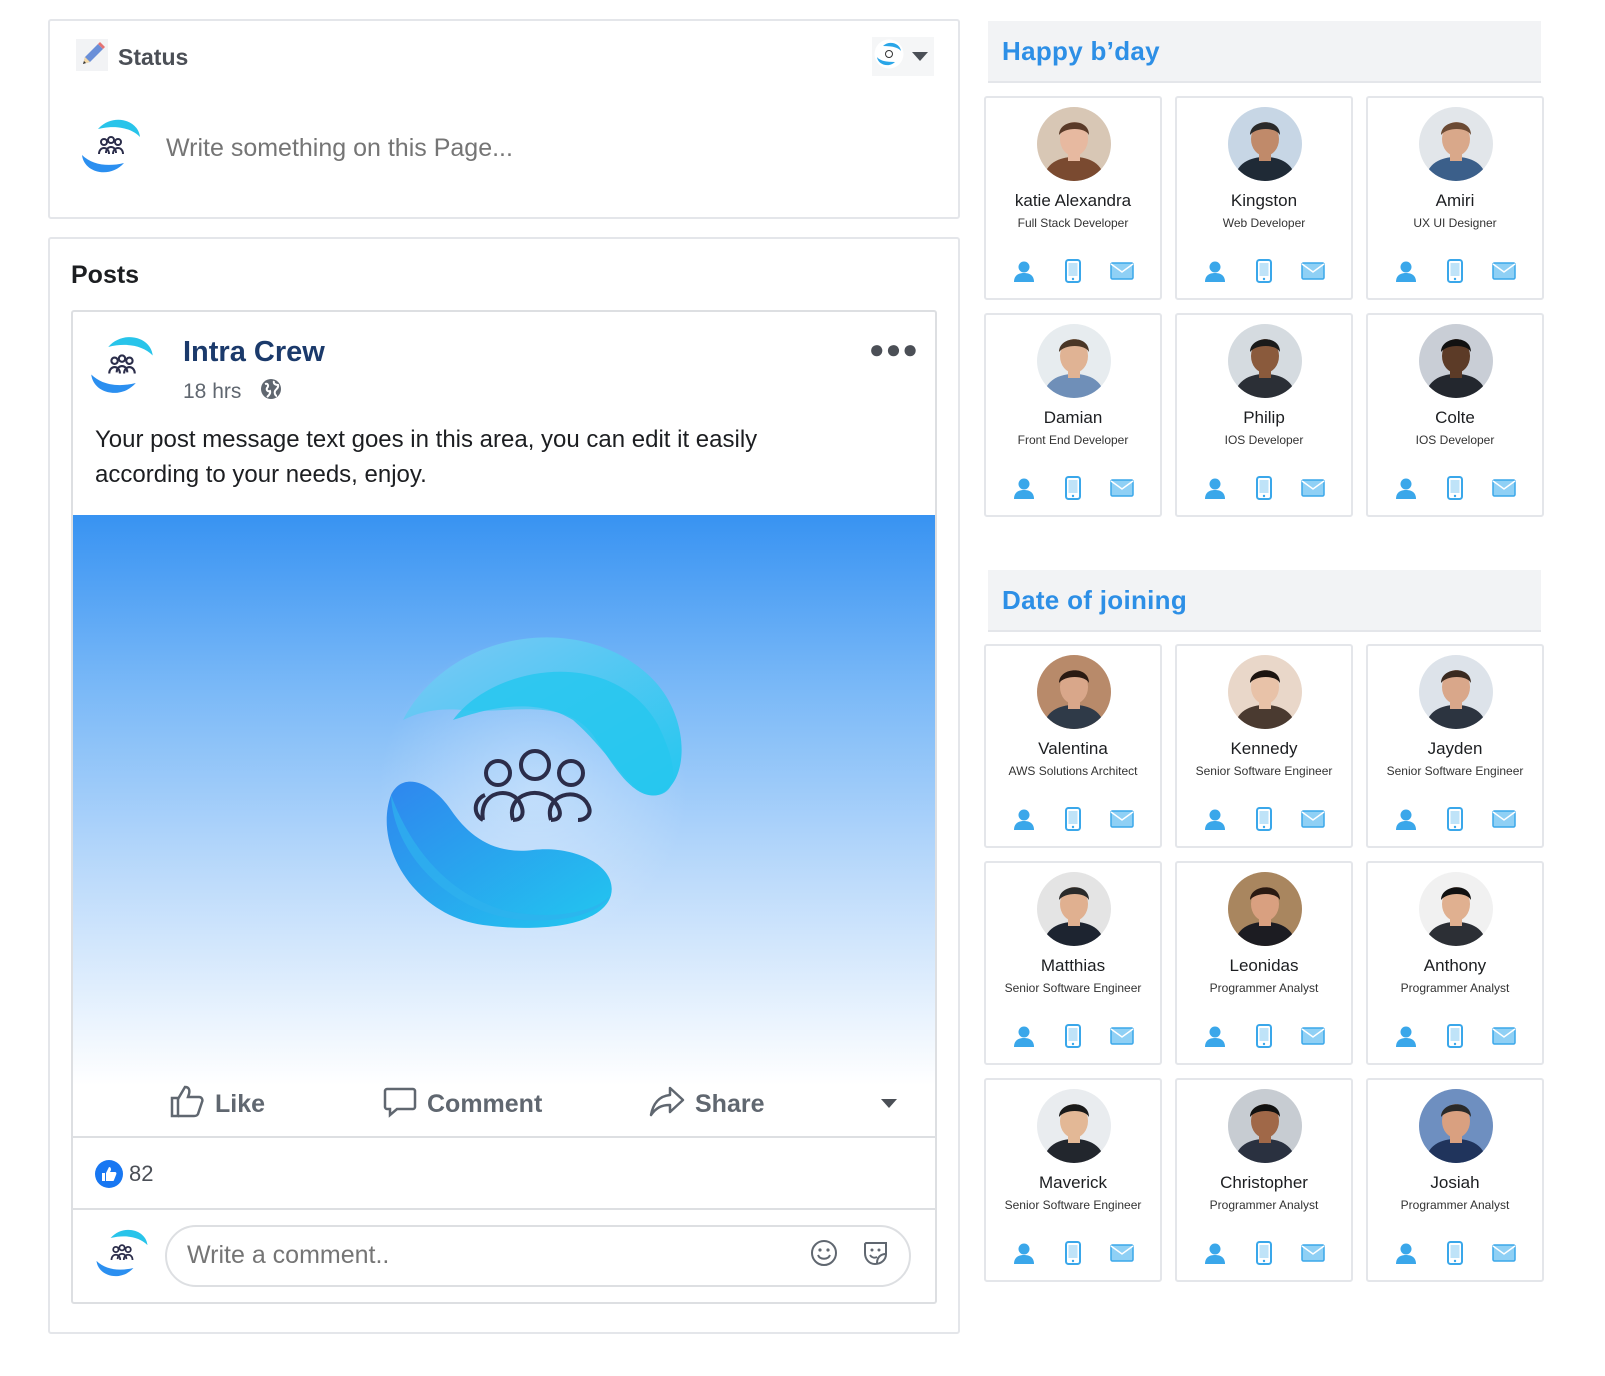 The image size is (1605, 1376). Describe the element at coordinates (894, 349) in the screenshot. I see `more-icon: ●●●` at that location.